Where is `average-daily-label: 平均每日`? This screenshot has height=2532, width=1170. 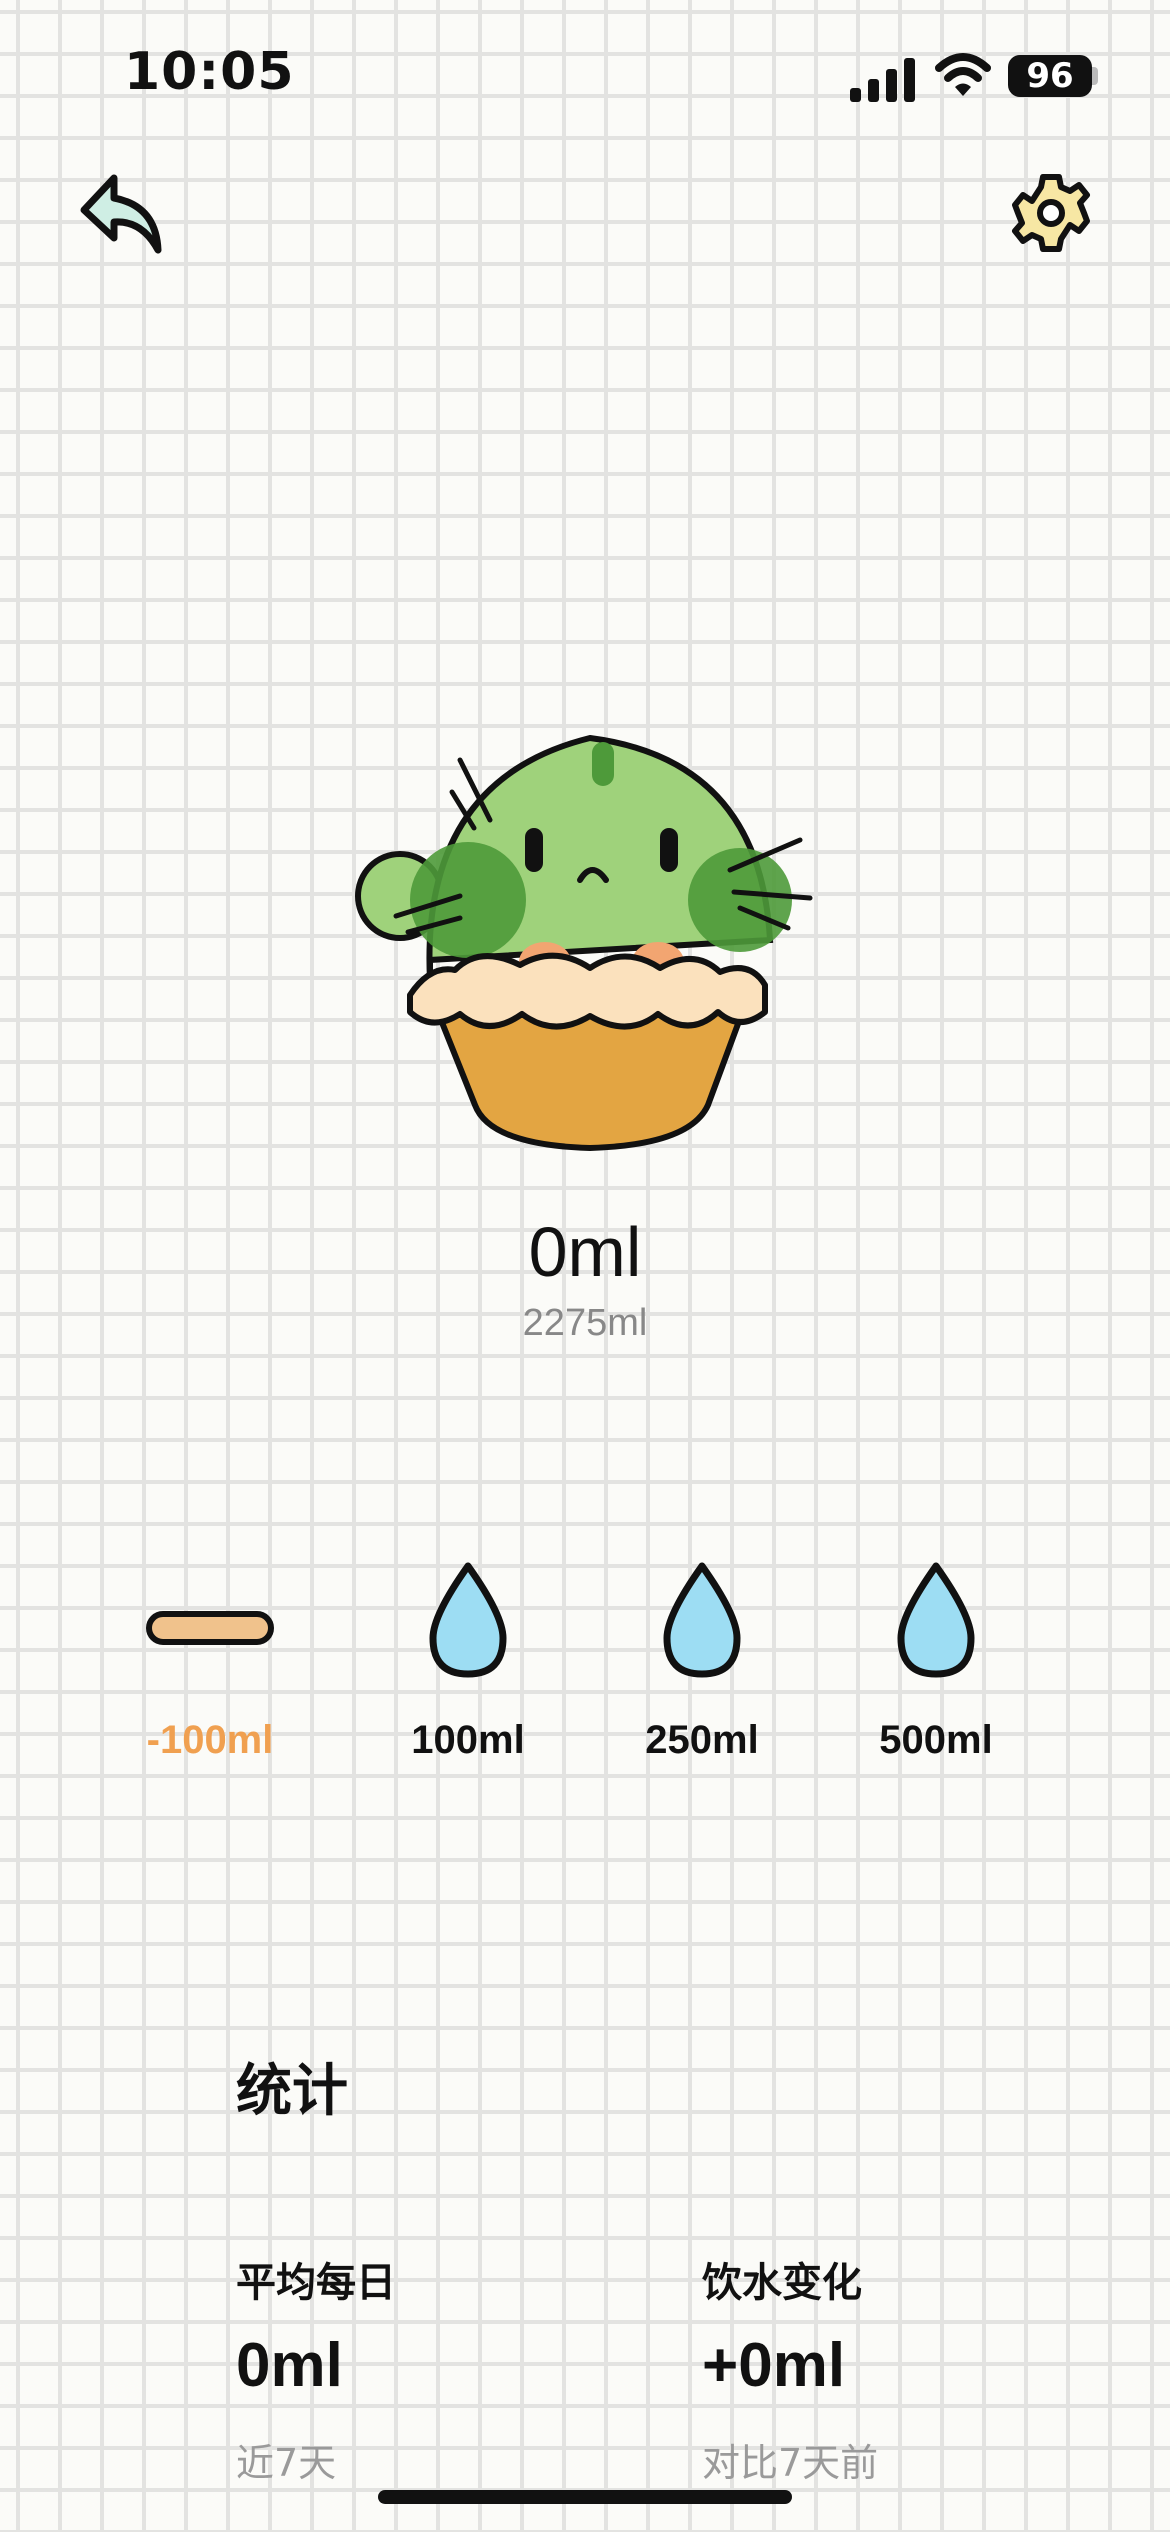 average-daily-label: 平均每日 is located at coordinates (316, 2283).